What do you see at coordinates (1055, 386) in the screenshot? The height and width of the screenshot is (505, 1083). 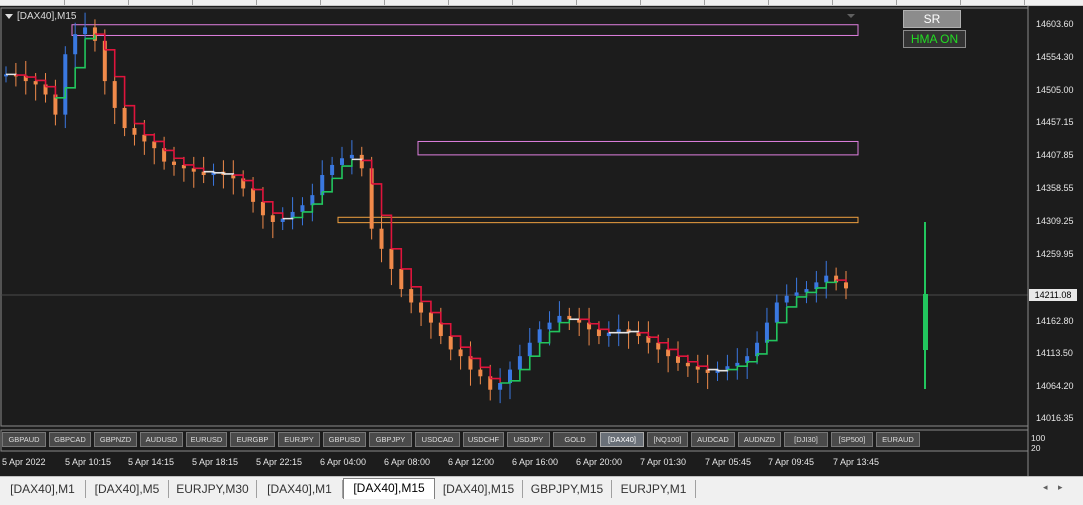 I see `price-tick-label: 14064.20` at bounding box center [1055, 386].